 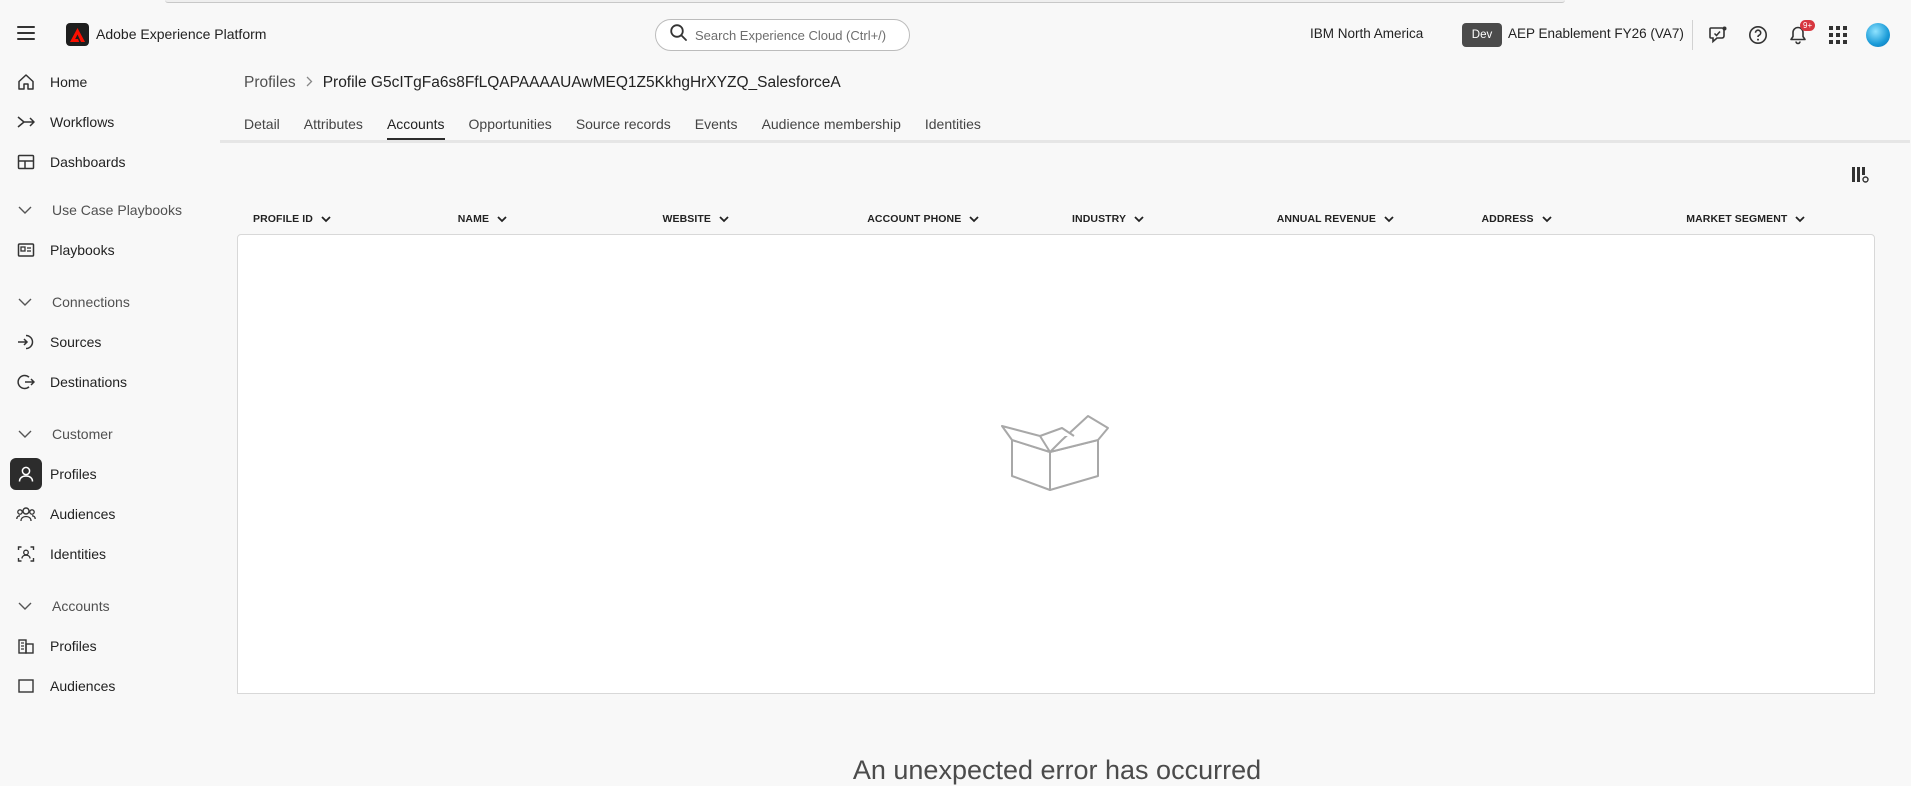 I want to click on column-header-label: MARKET SEGMENT, so click(x=1737, y=219).